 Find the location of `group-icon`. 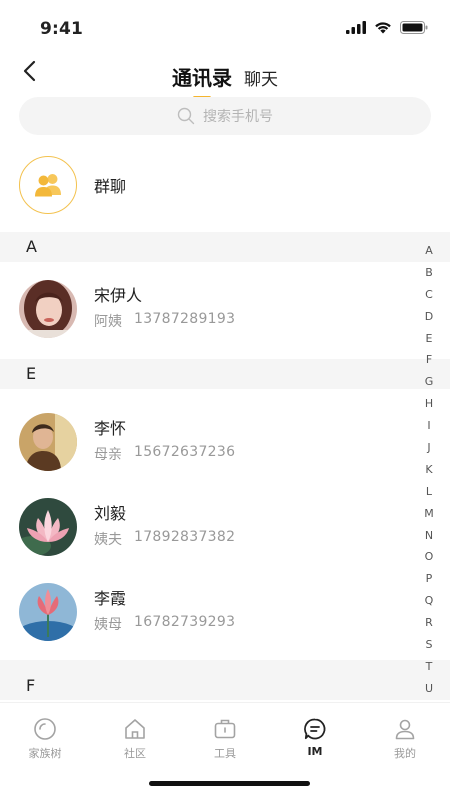

group-icon is located at coordinates (48, 185).